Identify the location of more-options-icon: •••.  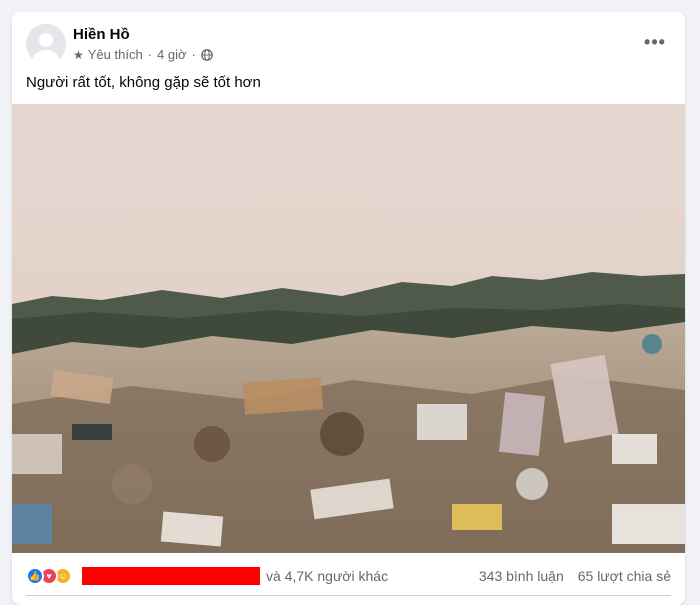
(655, 42).